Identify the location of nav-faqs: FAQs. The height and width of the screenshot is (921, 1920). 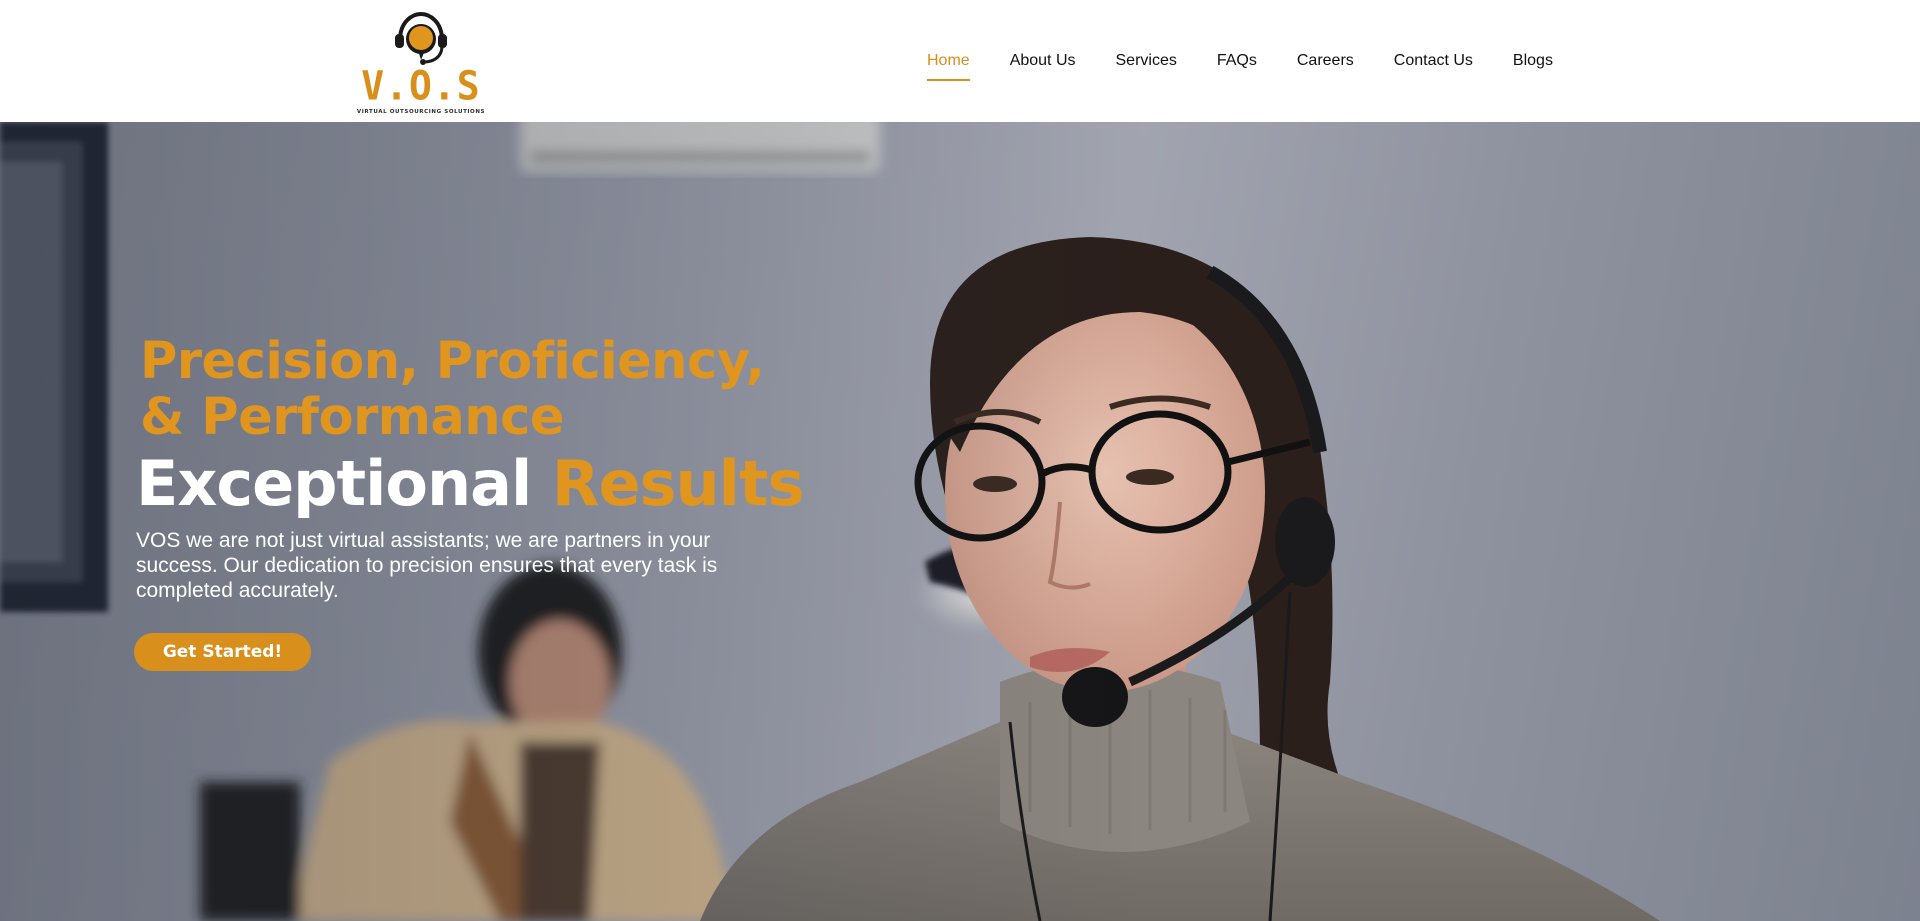
(1237, 66).